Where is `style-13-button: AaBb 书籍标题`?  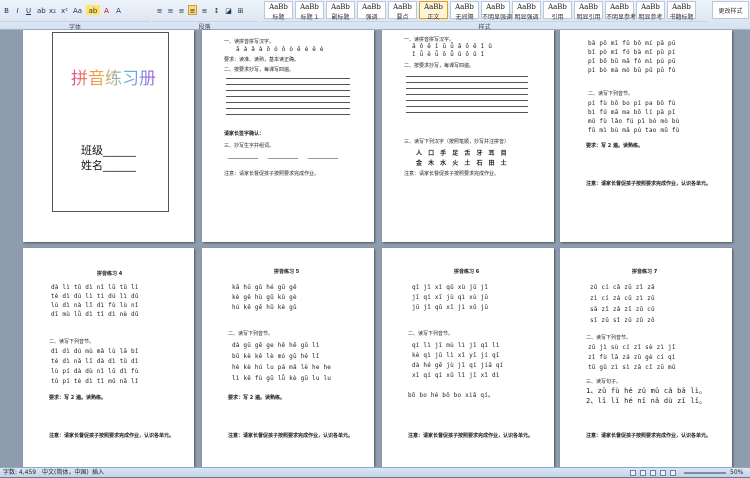 style-13-button: AaBb 书籍标题 is located at coordinates (681, 11).